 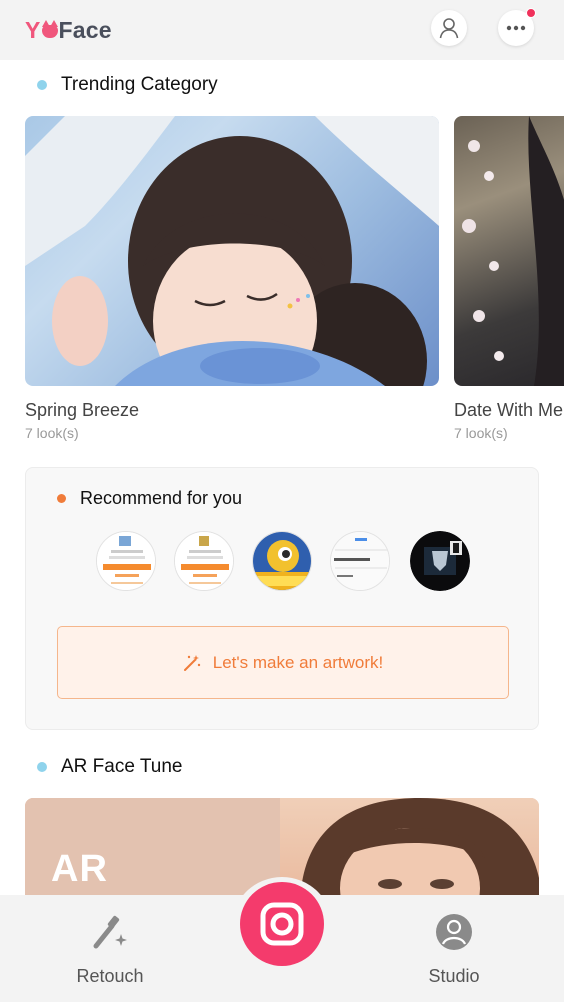 I want to click on trending-card-date-with-me-image, so click(x=509, y=251).